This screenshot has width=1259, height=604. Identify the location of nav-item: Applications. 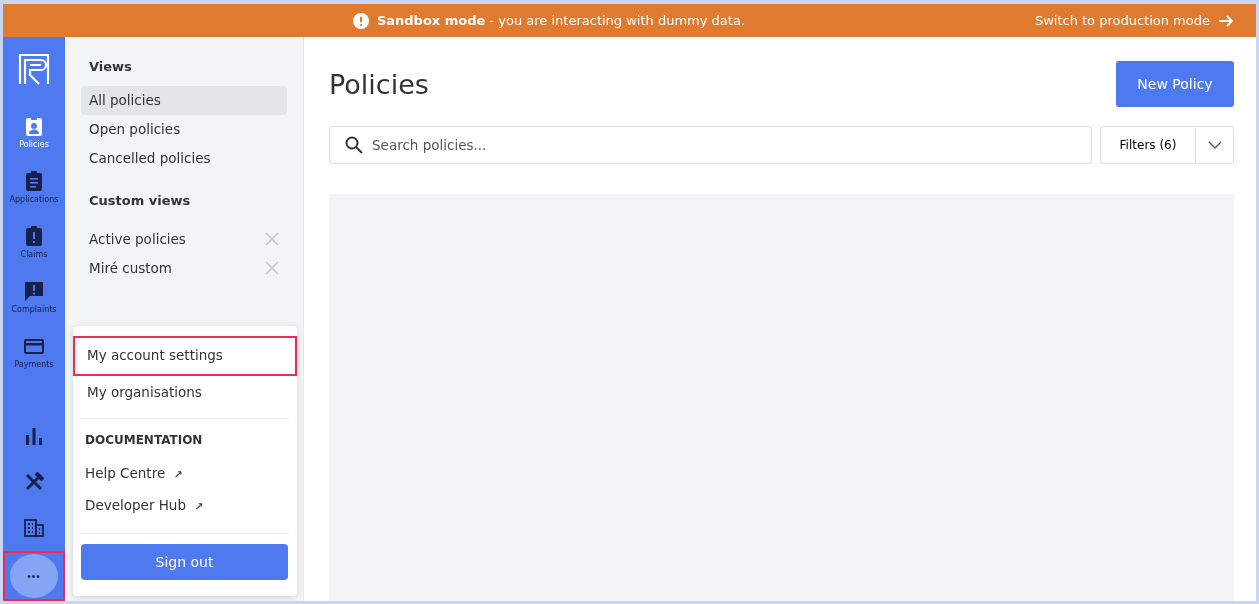
(34, 197).